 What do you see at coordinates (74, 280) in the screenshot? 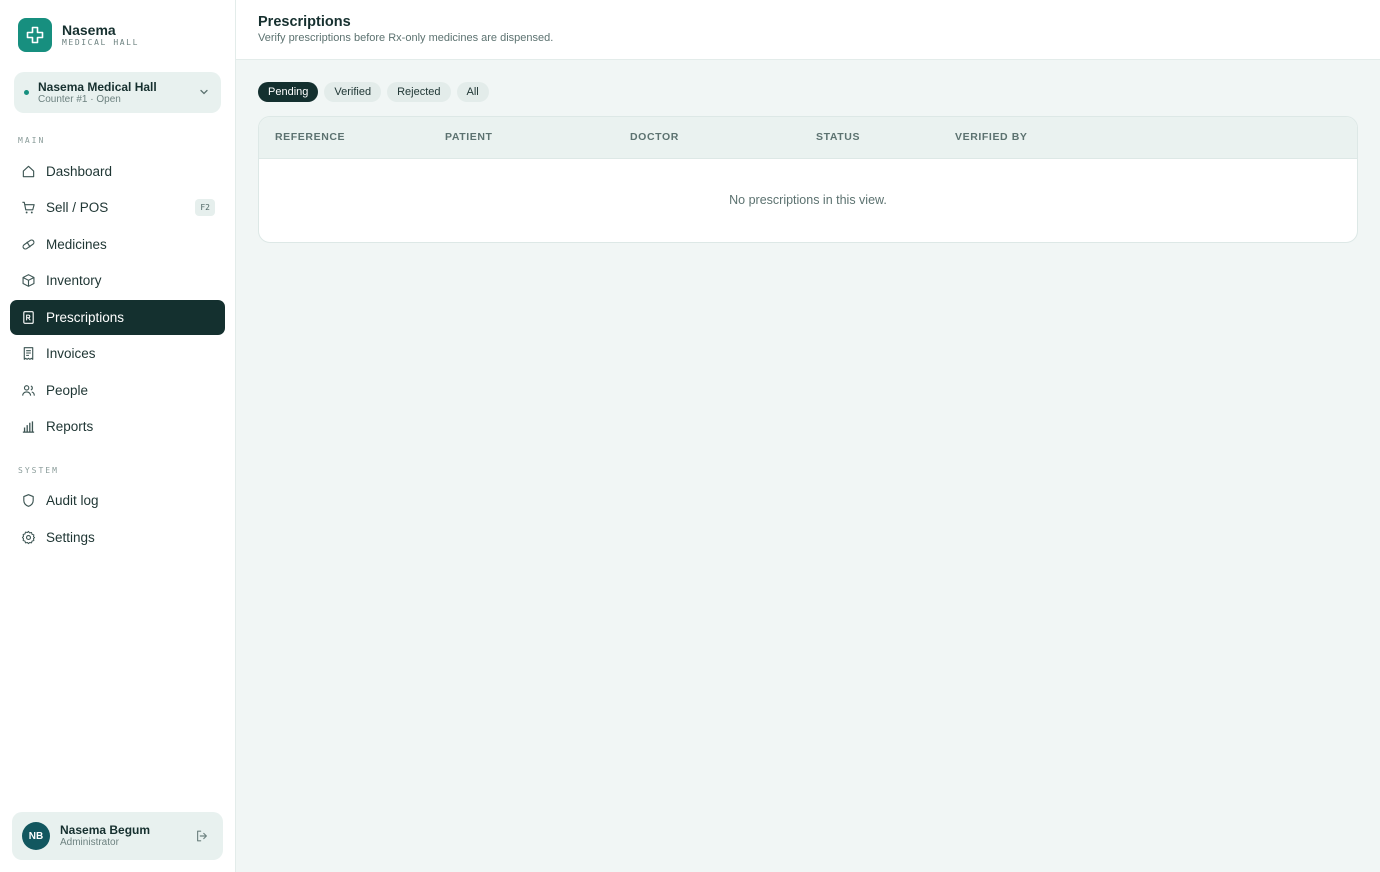
I see `sidebar-item-label: Inventory` at bounding box center [74, 280].